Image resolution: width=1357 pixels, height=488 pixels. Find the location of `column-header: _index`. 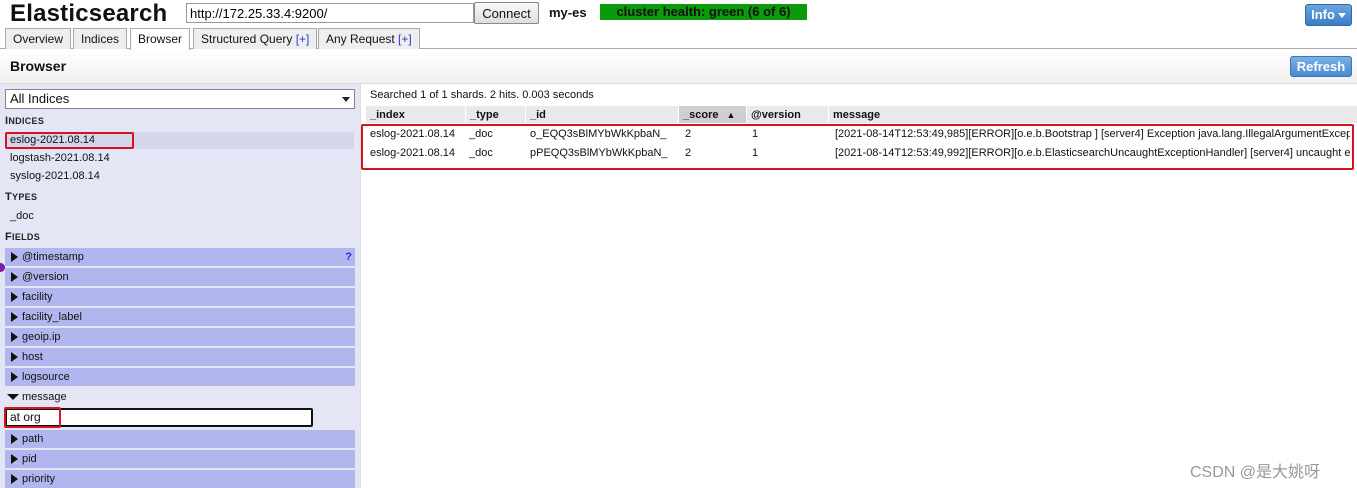

column-header: _index is located at coordinates (416, 114).